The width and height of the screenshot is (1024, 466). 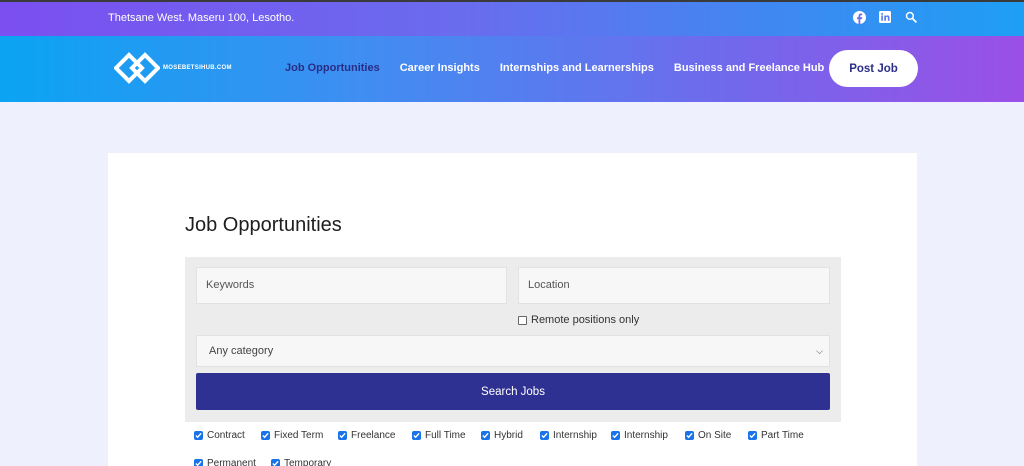 I want to click on job-type-label: Freelance, so click(x=373, y=435).